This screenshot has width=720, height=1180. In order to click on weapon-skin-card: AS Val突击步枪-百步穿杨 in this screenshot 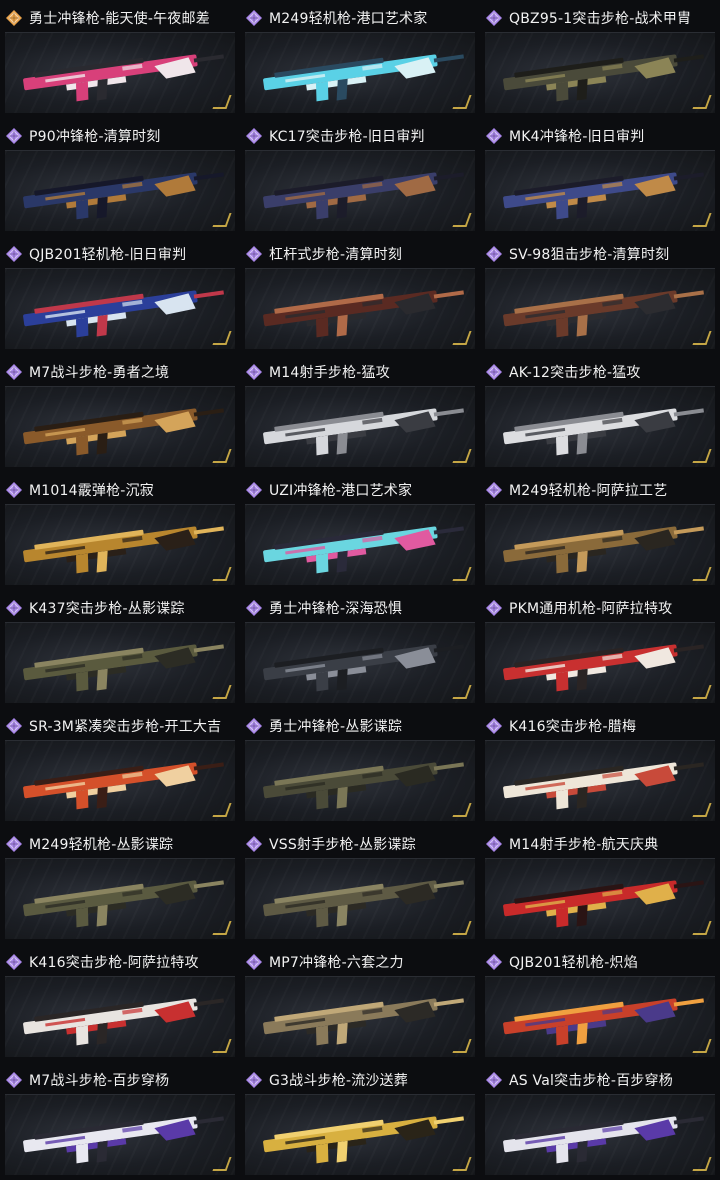, I will do `click(600, 1121)`.